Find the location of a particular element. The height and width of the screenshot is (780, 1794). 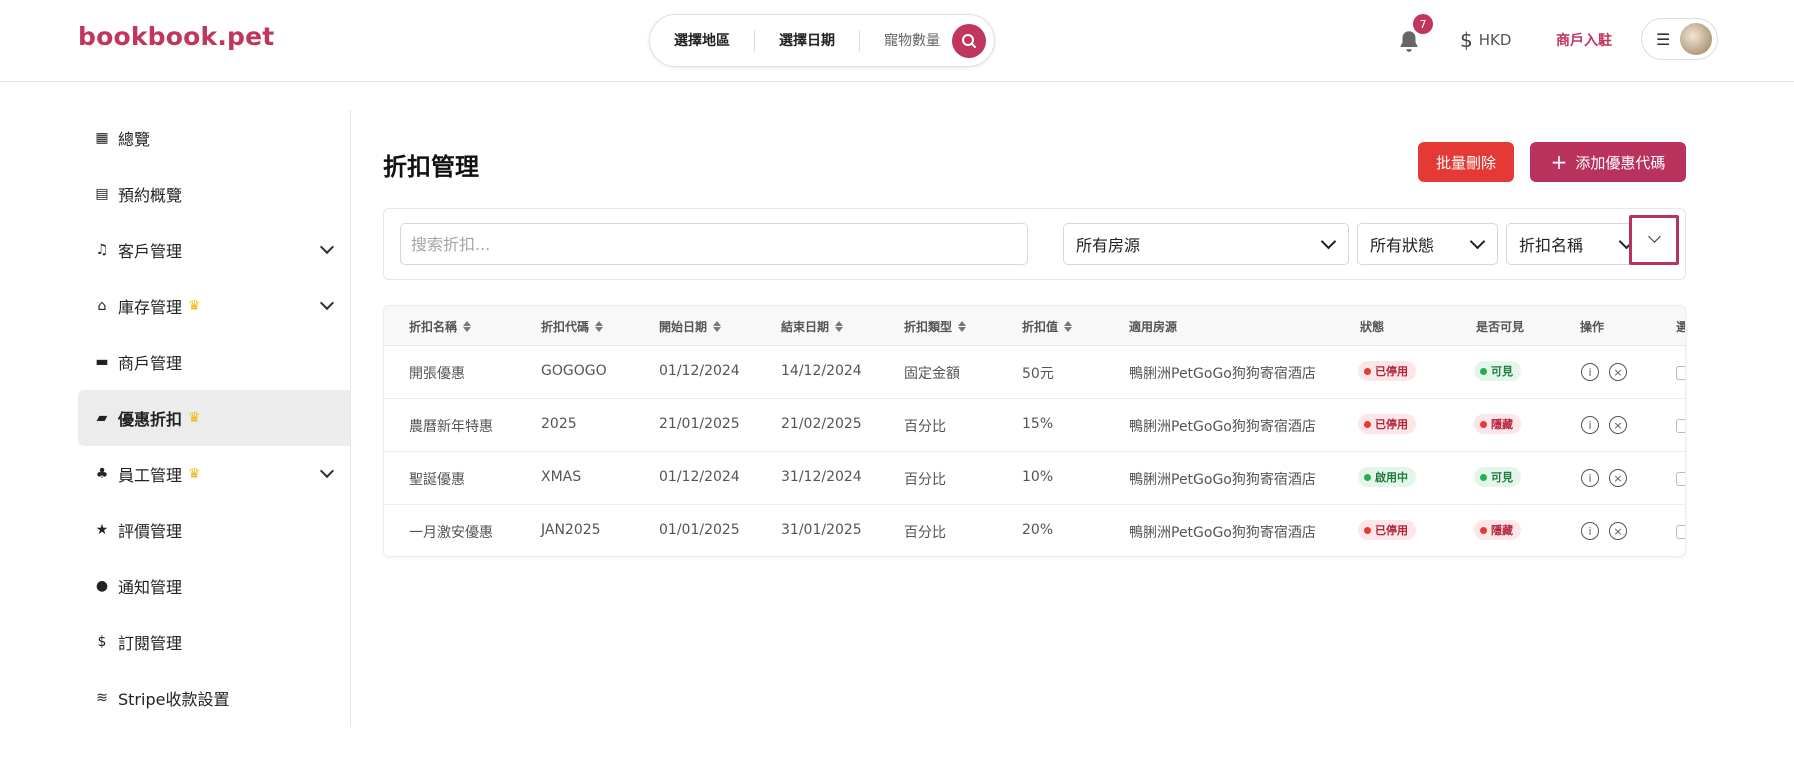

column-header-label: 狀態 is located at coordinates (1372, 327).